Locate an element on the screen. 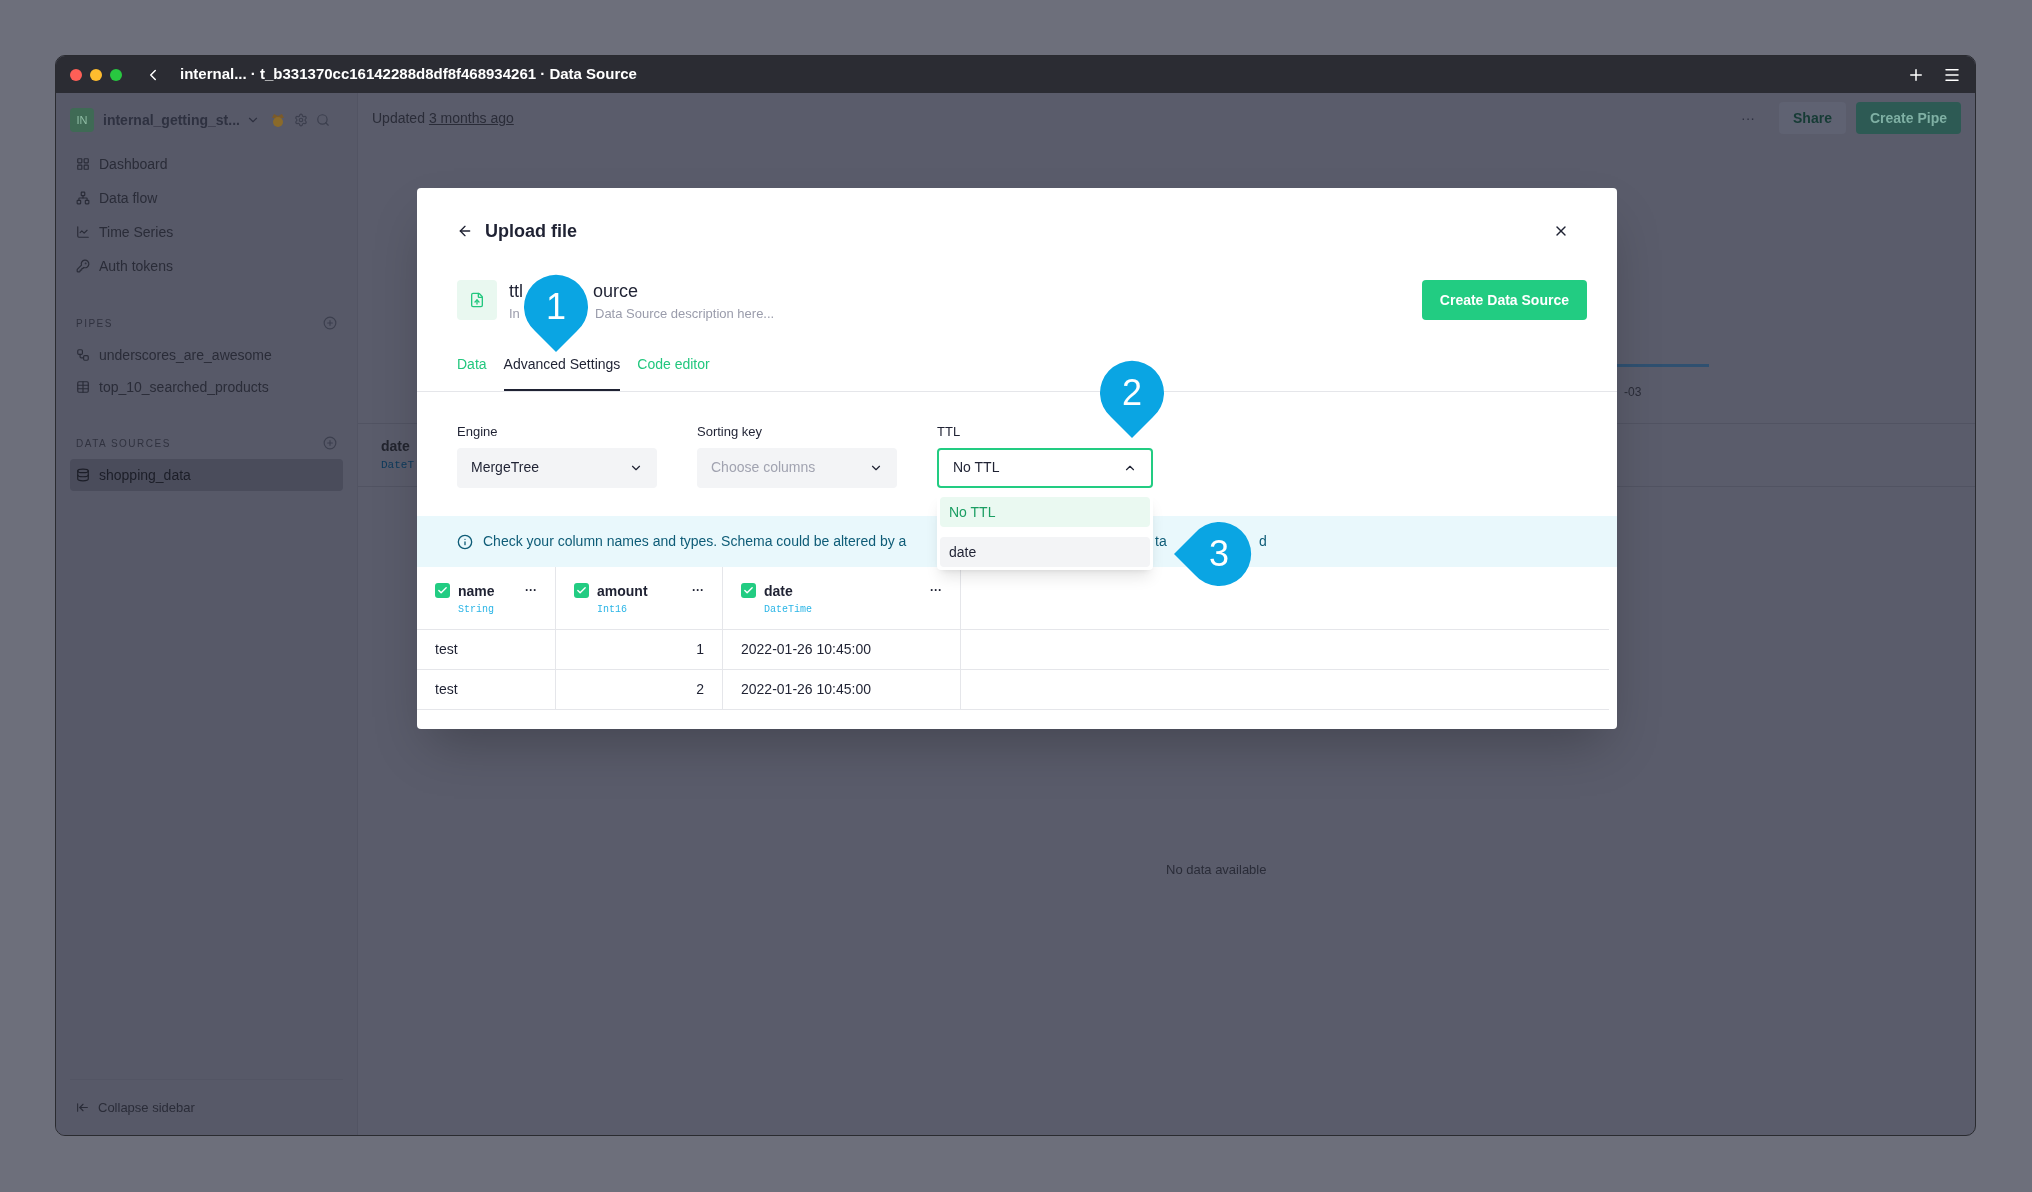  create-pipe-button: Create Pipe is located at coordinates (1908, 118).